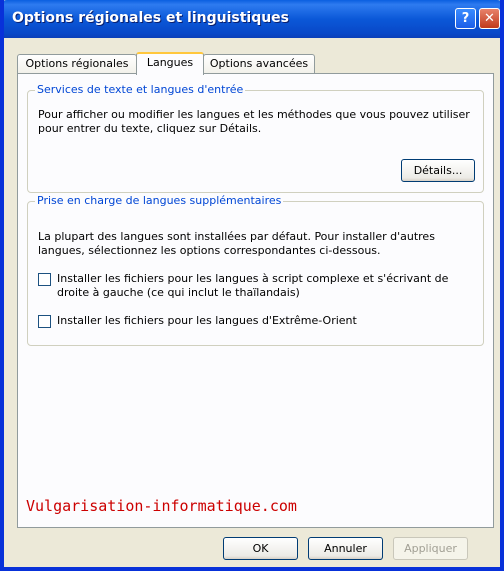 This screenshot has height=571, width=504. I want to click on close-icon: ✕, so click(489, 18).